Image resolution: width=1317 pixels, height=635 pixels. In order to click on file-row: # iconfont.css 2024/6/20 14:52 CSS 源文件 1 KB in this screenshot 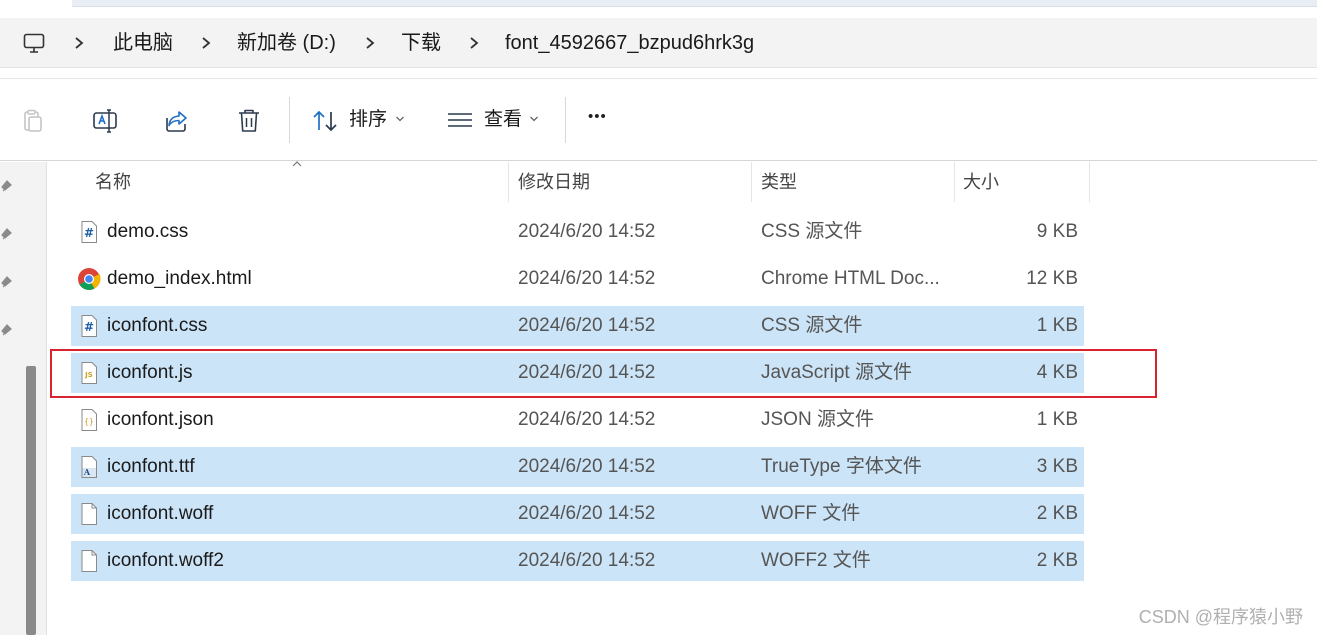, I will do `click(577, 326)`.